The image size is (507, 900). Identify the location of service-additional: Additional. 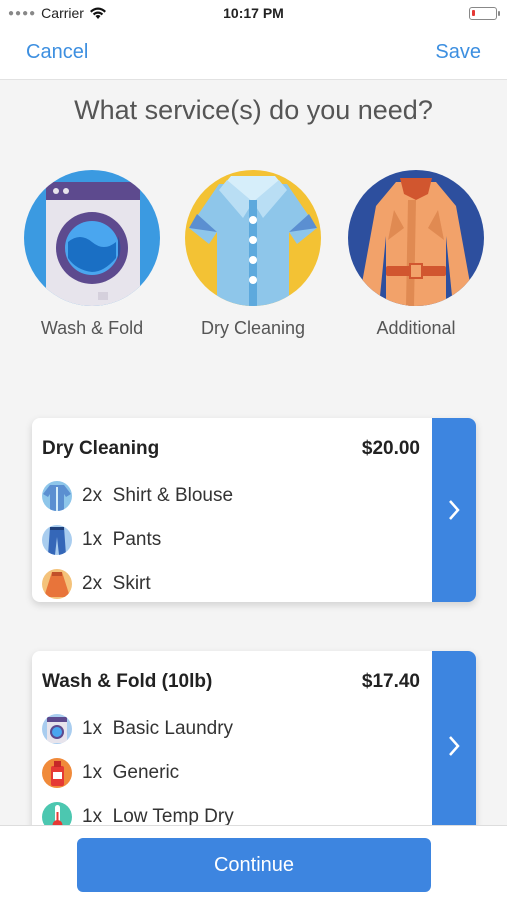
(416, 254).